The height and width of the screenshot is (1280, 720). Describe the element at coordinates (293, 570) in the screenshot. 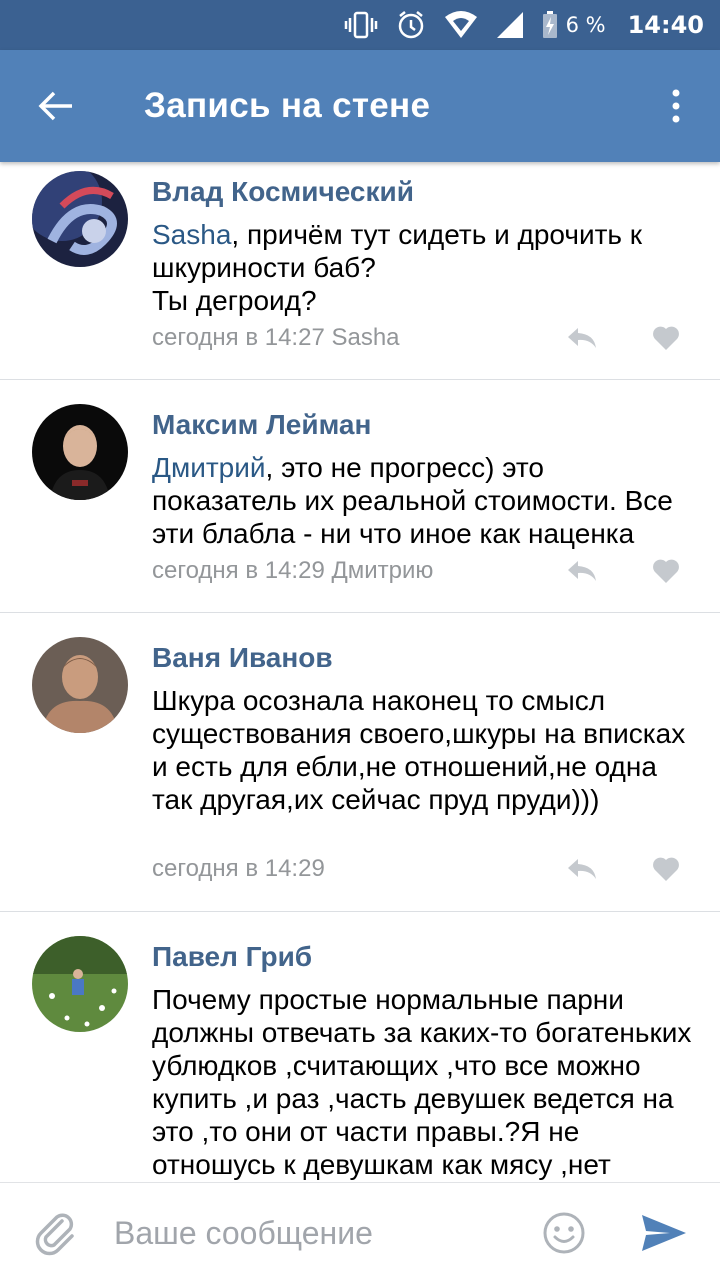

I see `comment-meta: сегодня в 14:29 Дмитрию` at that location.